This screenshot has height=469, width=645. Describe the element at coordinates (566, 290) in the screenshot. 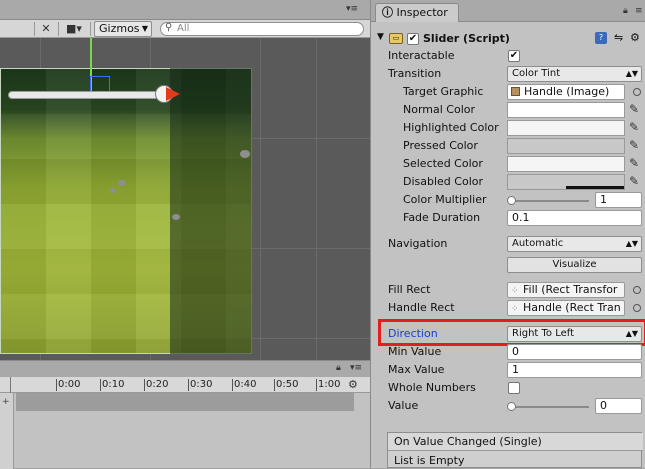

I see `fill-rect-field: ⁘ Fill (Rect Transfor` at that location.